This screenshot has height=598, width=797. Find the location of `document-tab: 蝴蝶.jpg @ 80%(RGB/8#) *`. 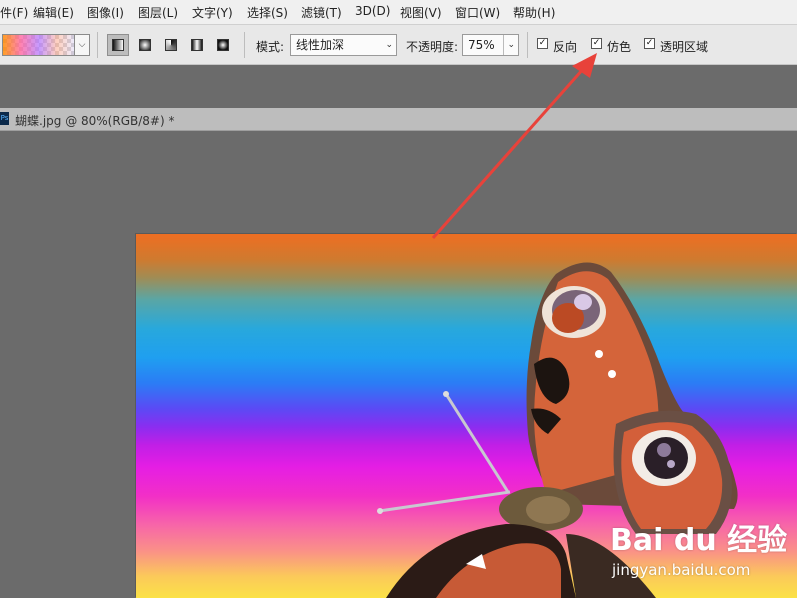

document-tab: 蝴蝶.jpg @ 80%(RGB/8#) * is located at coordinates (94, 120).